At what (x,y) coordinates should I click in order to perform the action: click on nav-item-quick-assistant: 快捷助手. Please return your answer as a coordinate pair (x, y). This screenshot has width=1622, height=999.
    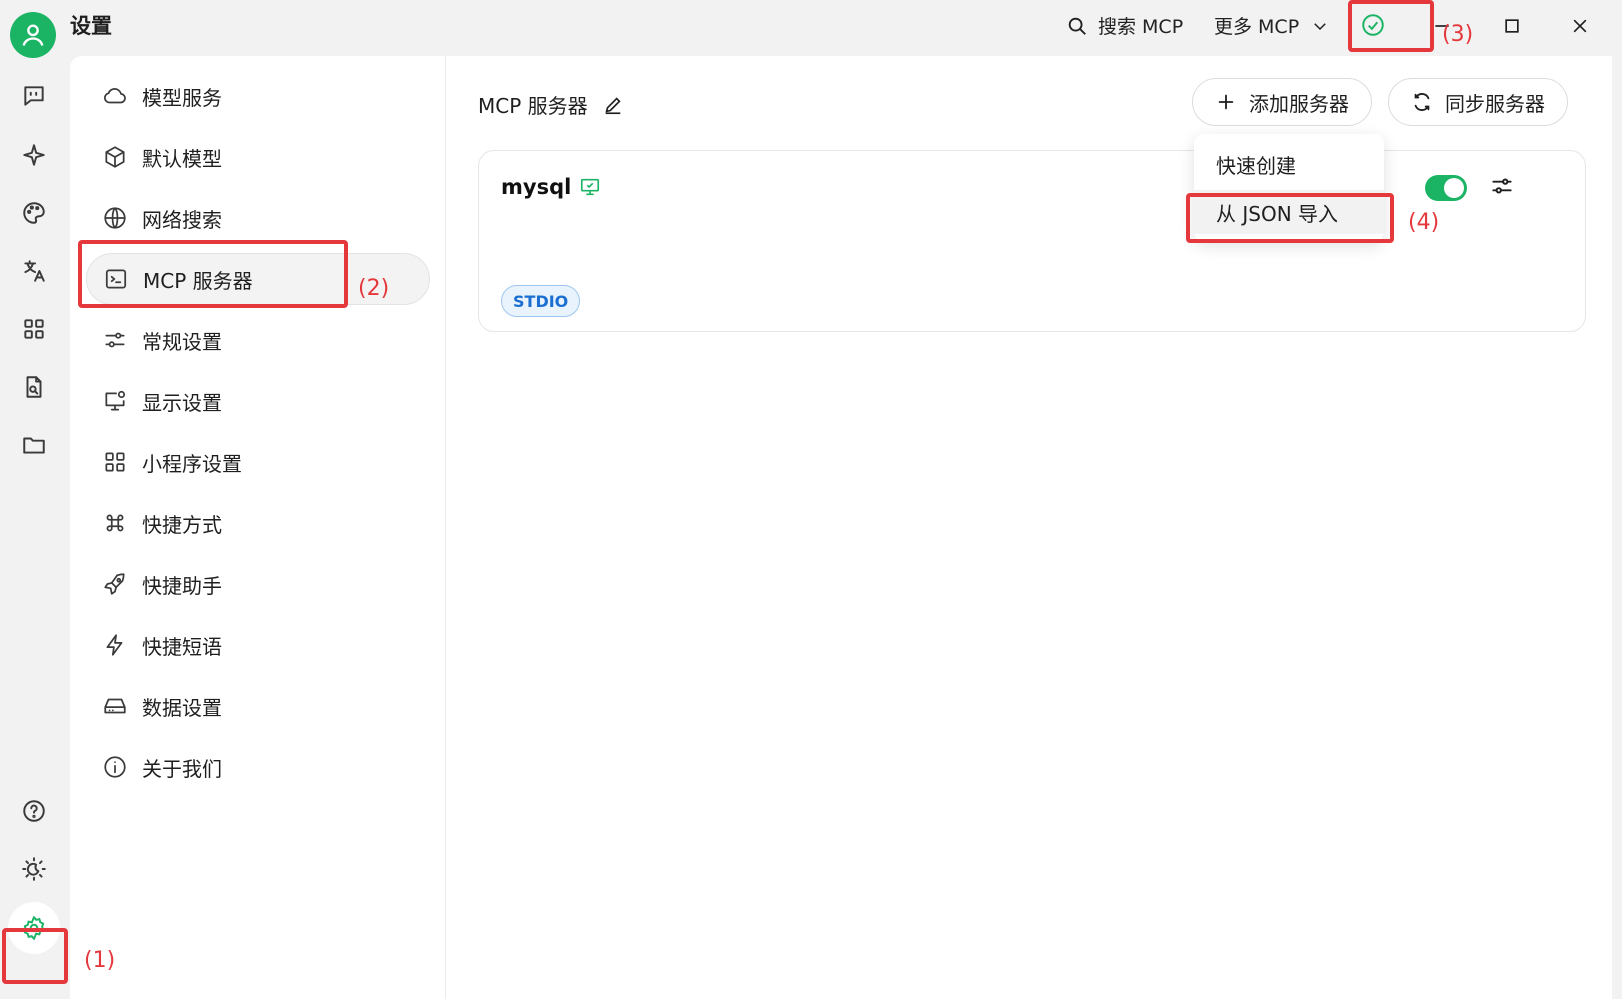
    Looking at the image, I should click on (258, 584).